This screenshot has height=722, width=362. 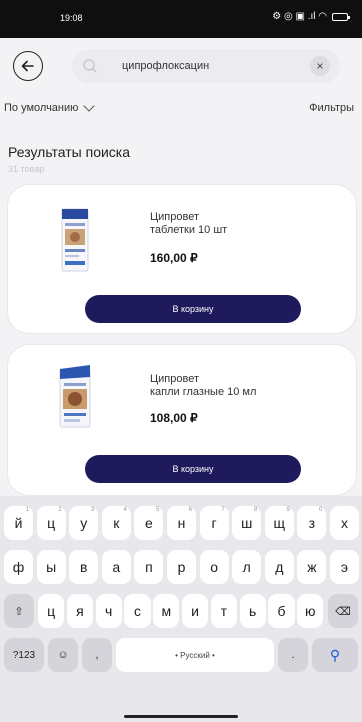 I want to click on key: ш8, so click(x=247, y=523).